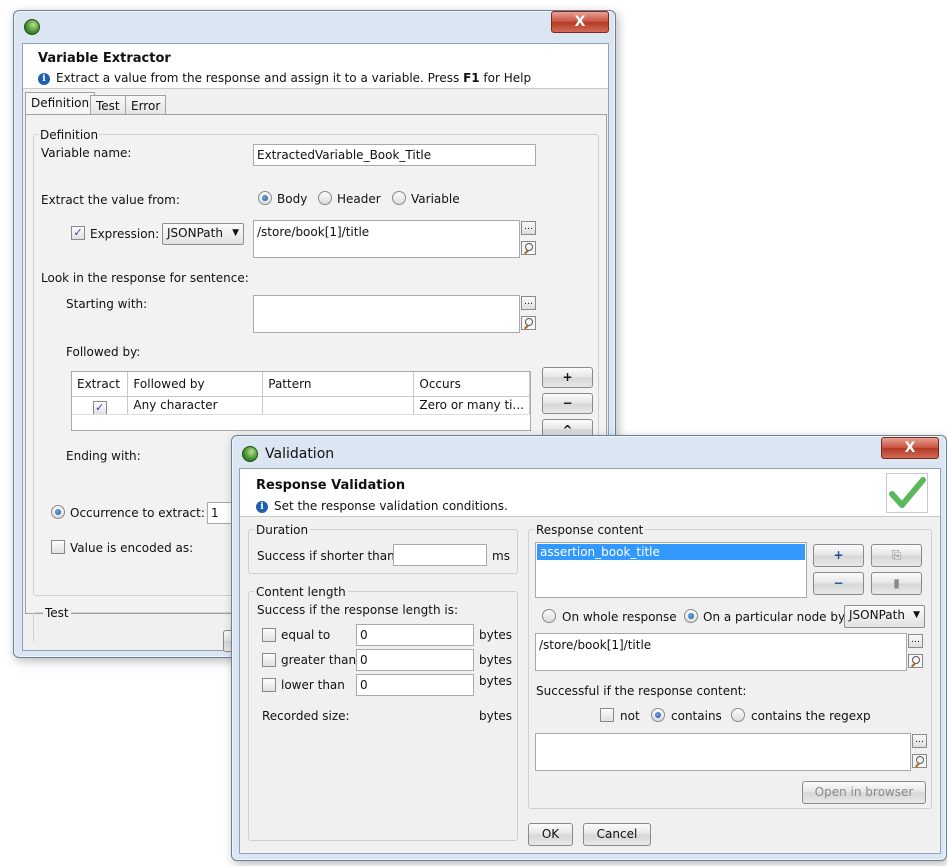 The height and width of the screenshot is (866, 947). What do you see at coordinates (137, 513) in the screenshot?
I see `occurrence-label: Occurrence to extract:` at bounding box center [137, 513].